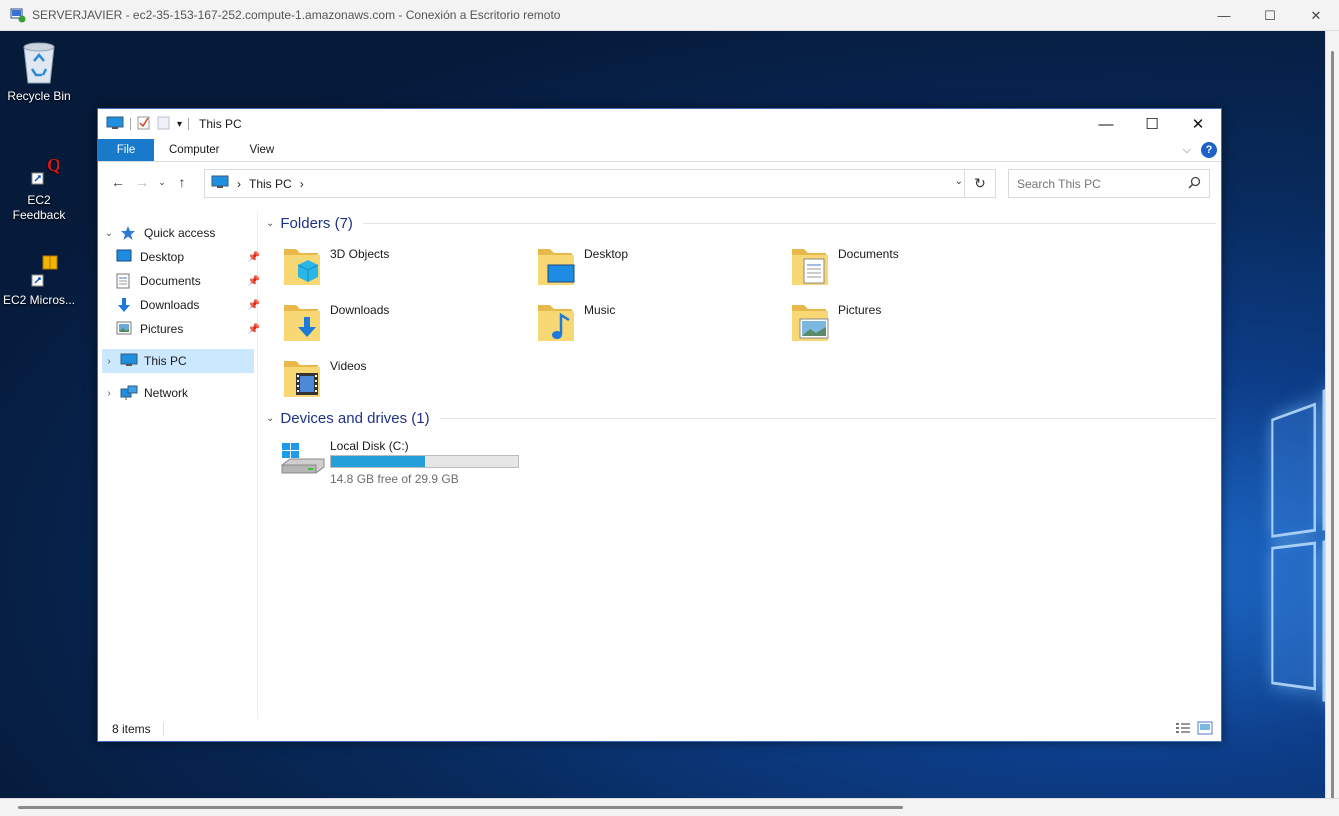  Describe the element at coordinates (380, 324) in the screenshot. I see `folder-downloads: Downloads` at that location.